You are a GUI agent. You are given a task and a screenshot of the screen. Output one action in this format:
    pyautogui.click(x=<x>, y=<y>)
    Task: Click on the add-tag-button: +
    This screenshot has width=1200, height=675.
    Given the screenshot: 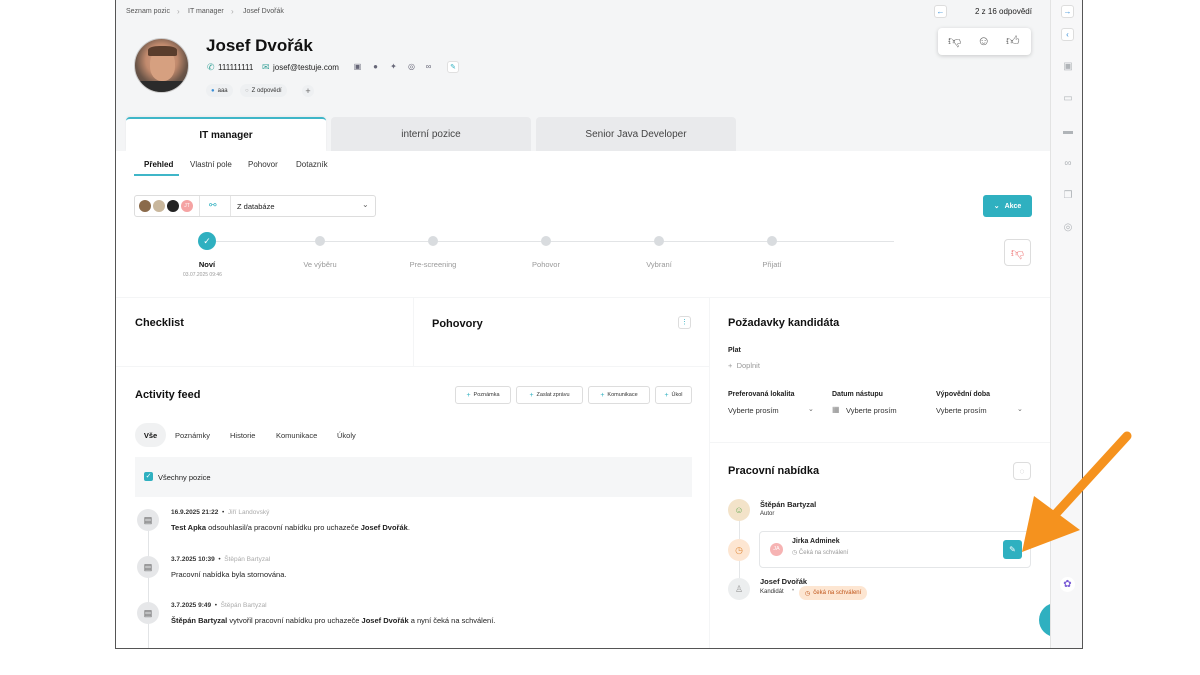 What is the action you would take?
    pyautogui.click(x=308, y=91)
    